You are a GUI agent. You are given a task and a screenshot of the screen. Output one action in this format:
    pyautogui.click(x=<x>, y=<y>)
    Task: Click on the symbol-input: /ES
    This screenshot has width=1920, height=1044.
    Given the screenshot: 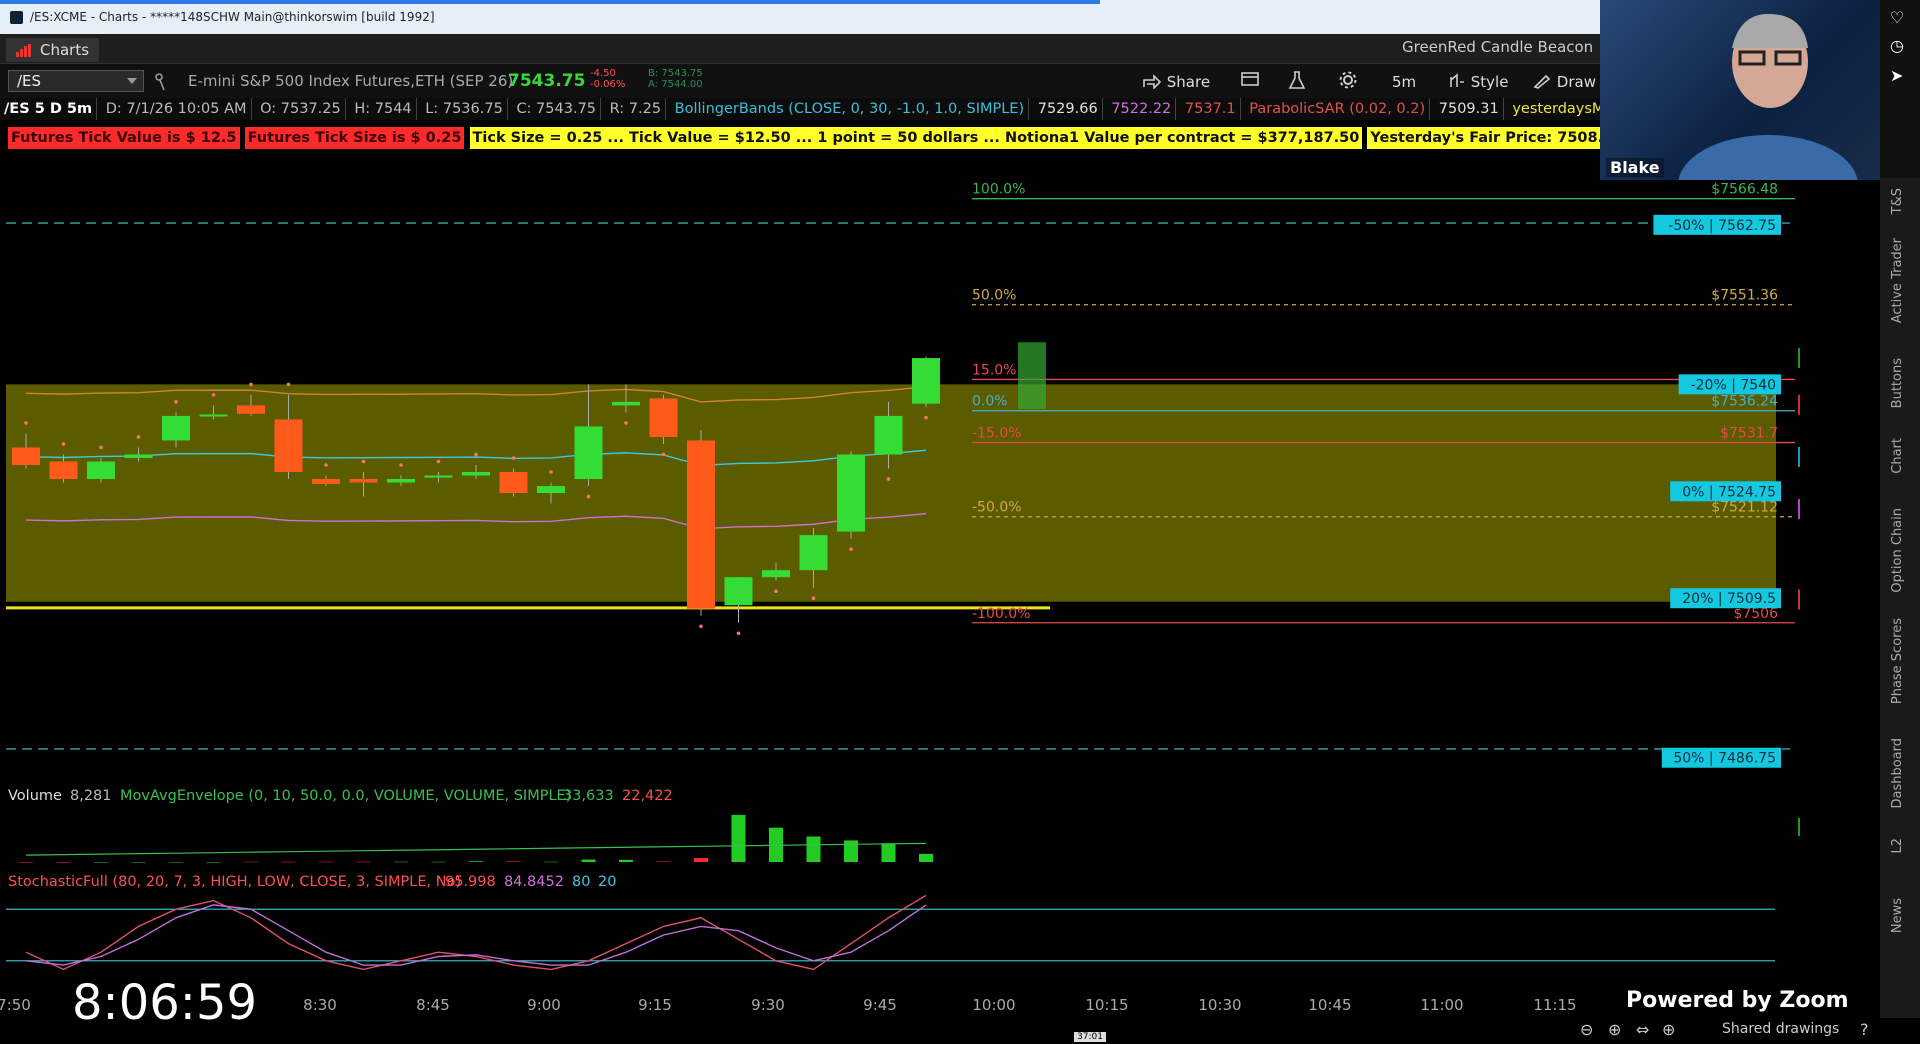 What is the action you would take?
    pyautogui.click(x=76, y=81)
    